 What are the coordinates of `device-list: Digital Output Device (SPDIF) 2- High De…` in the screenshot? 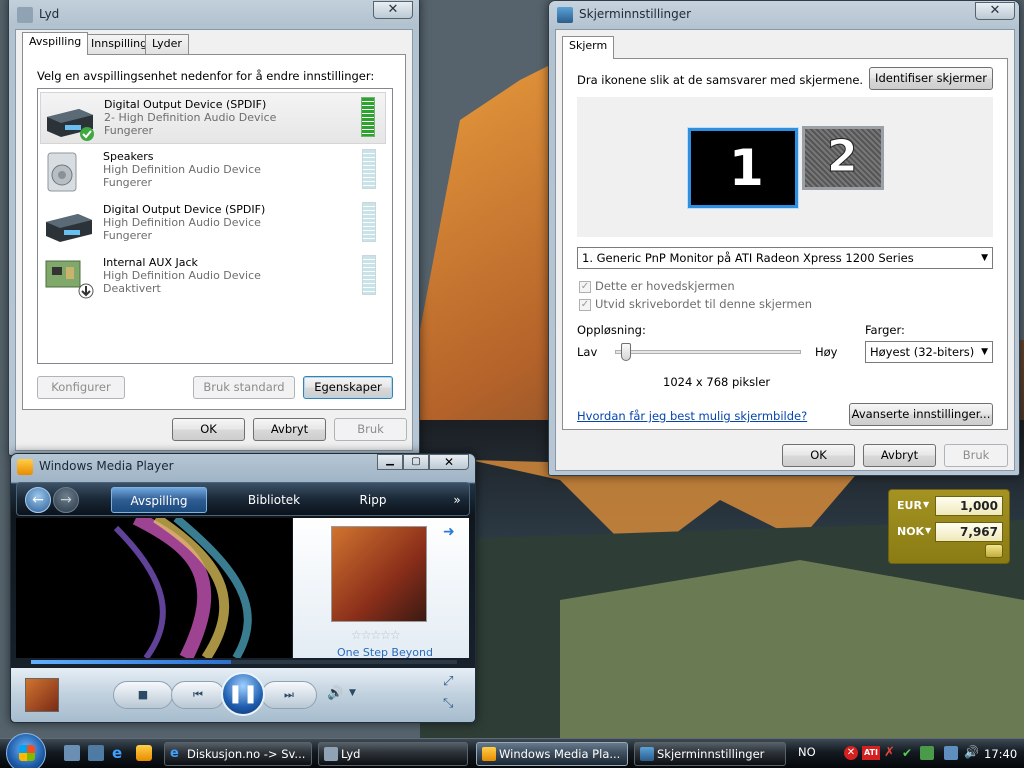 It's located at (215, 226).